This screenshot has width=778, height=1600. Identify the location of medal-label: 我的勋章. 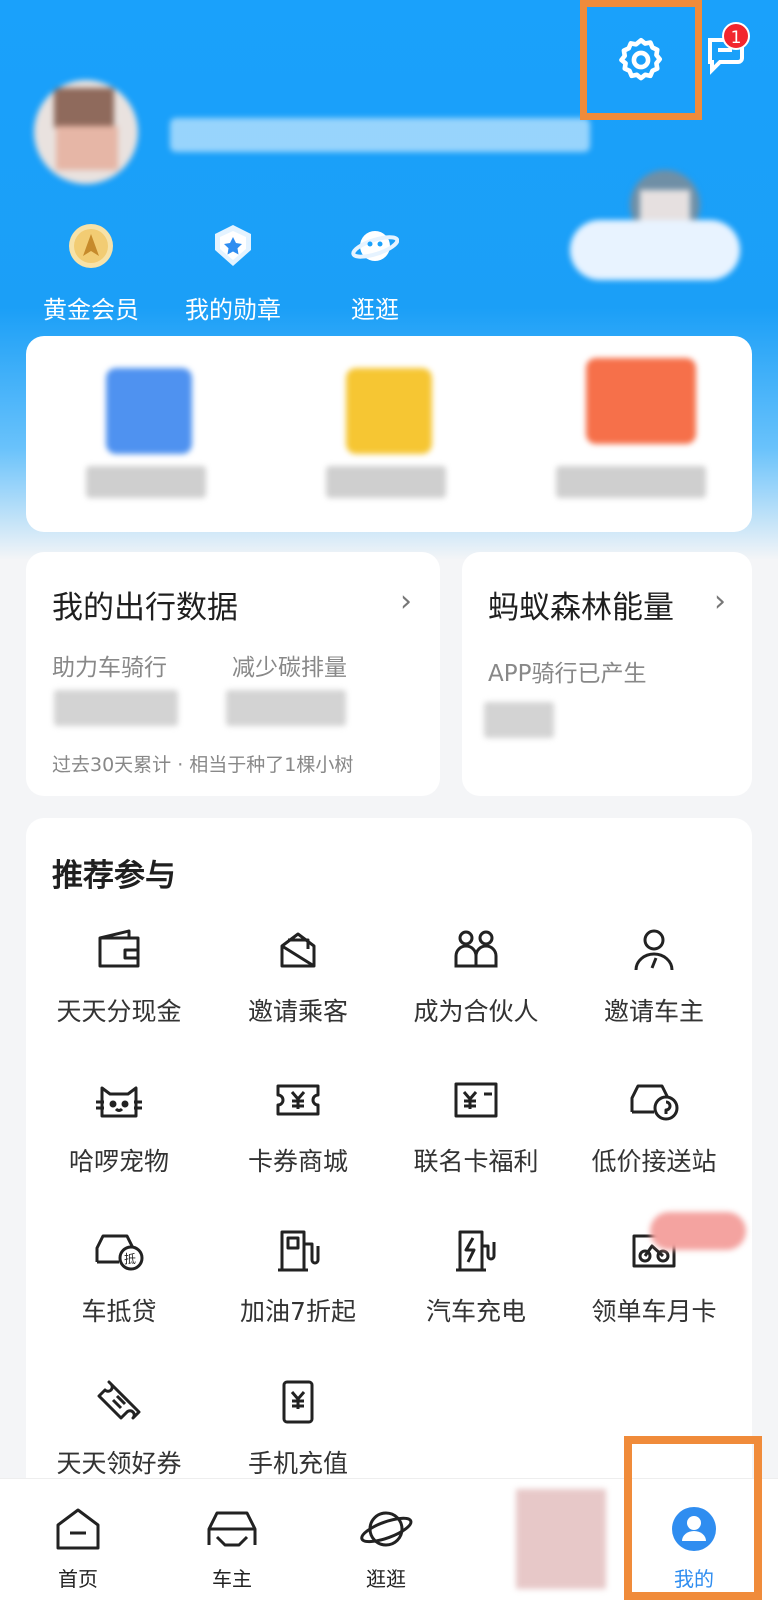
(233, 310).